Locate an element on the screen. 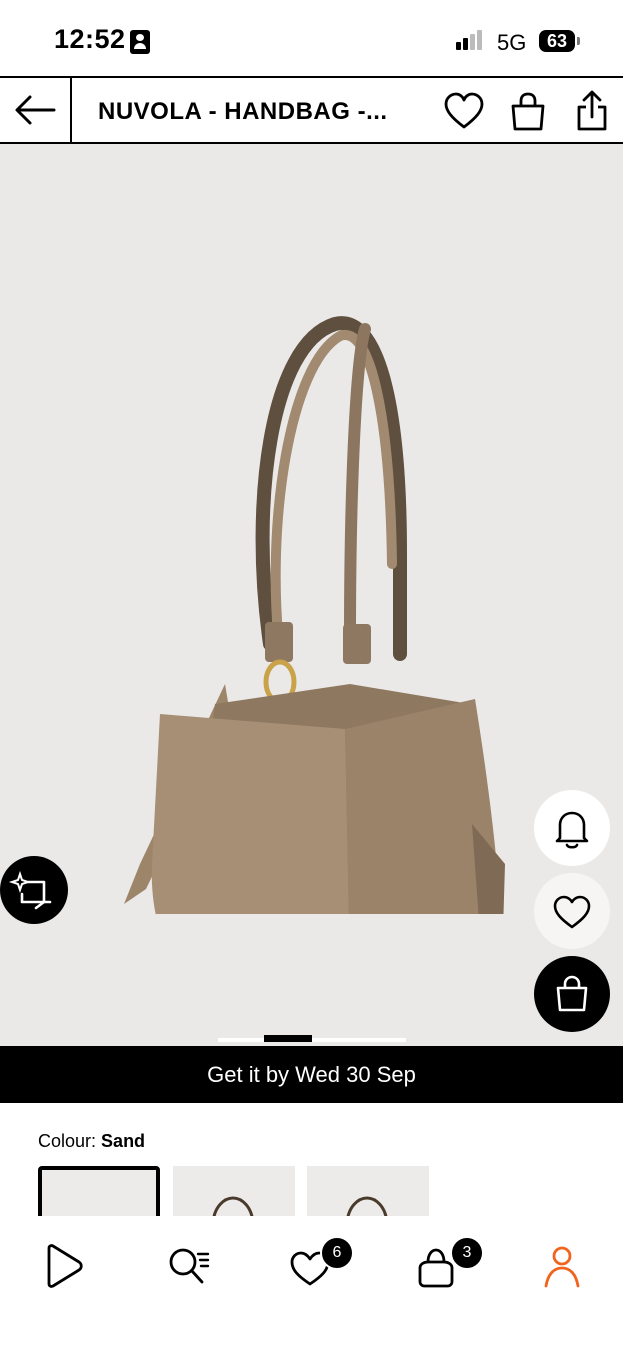 The width and height of the screenshot is (623, 1350). network-type: 5G is located at coordinates (512, 42).